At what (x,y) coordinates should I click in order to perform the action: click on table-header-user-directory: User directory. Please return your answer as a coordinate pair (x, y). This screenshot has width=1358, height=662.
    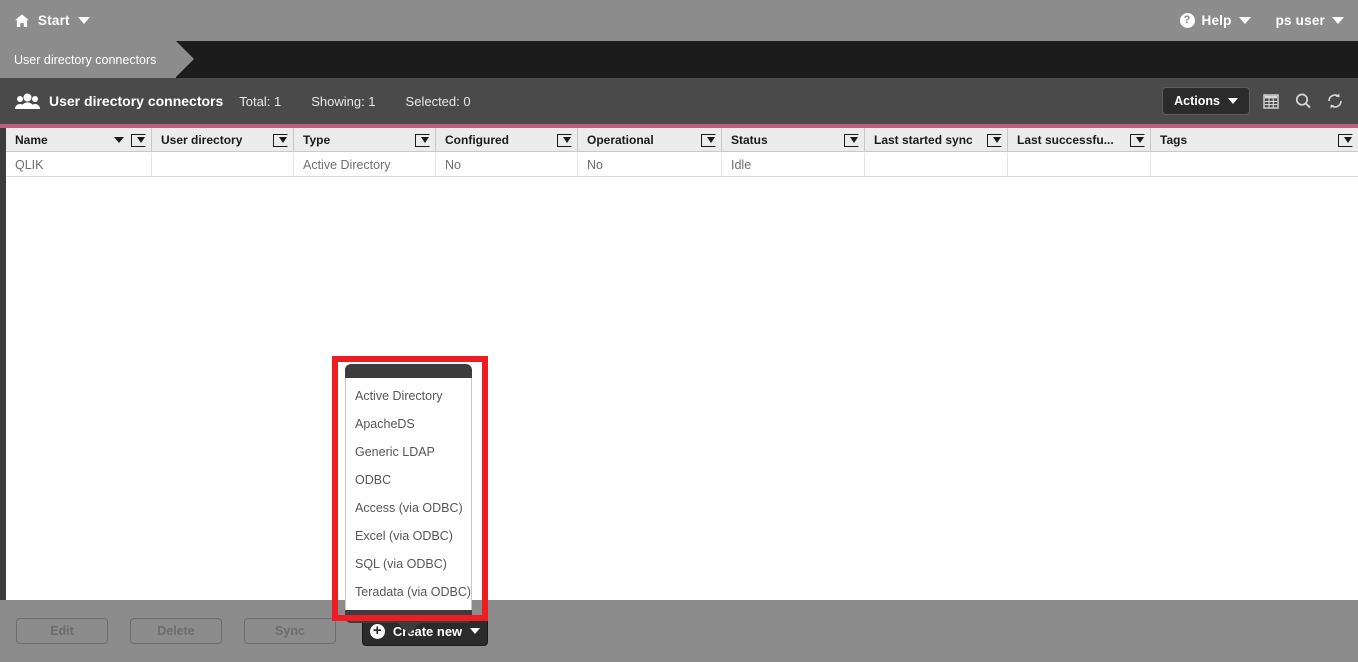
    Looking at the image, I should click on (223, 140).